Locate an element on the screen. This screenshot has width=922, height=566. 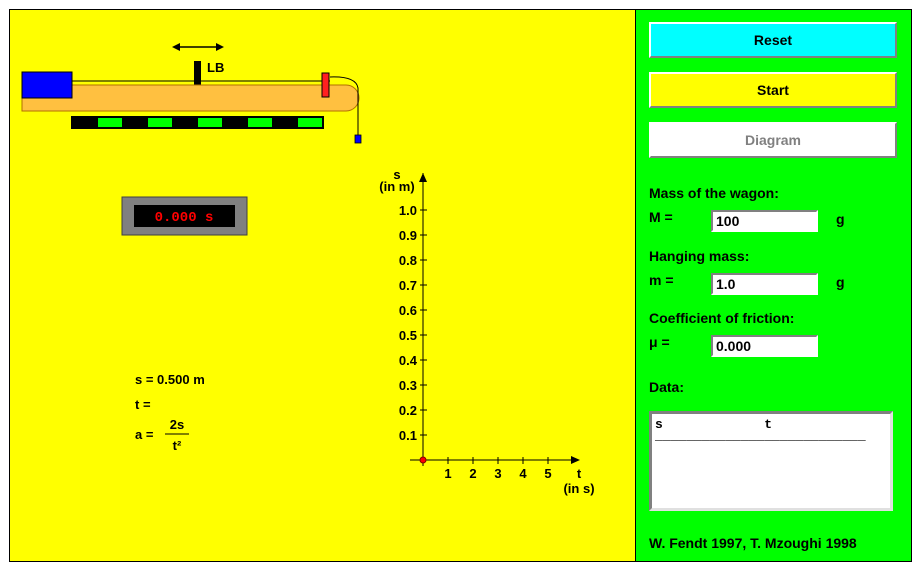
x-axis-arrow-icon is located at coordinates (575, 460).